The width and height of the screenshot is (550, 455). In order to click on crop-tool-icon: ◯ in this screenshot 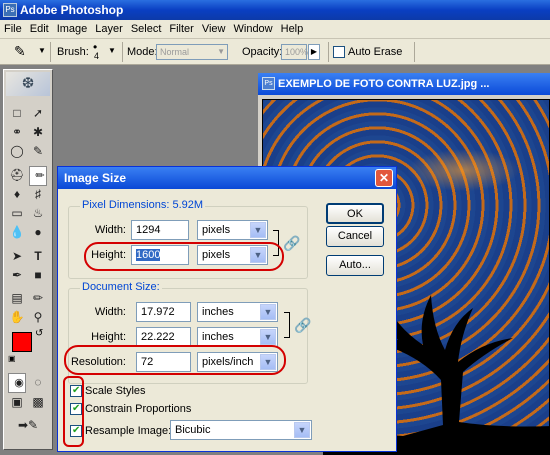, I will do `click(17, 151)`.